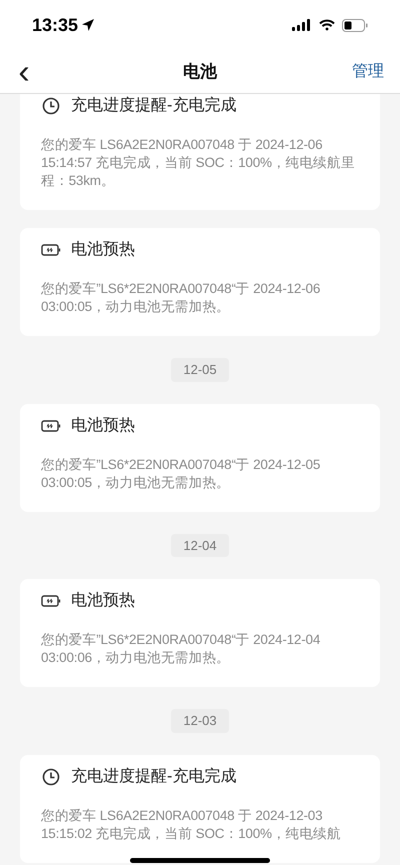 Image resolution: width=400 pixels, height=865 pixels. I want to click on message-card: 充电进度提醒-充电完成 您的爱车 LS6A2E2N0RA007048 于 2024-12-06 15:14:57 充电完成，当前 SOC：100%，纯电续航里程：53km。, so click(200, 152).